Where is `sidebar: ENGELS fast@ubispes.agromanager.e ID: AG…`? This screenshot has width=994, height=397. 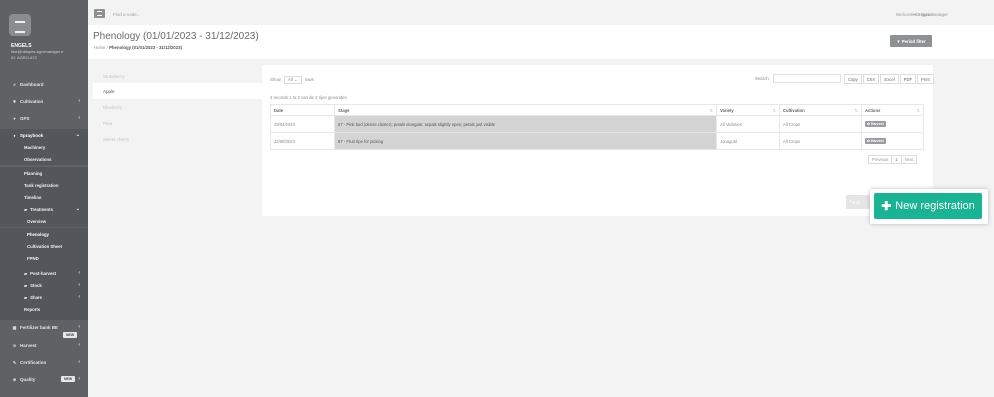 sidebar: ENGELS fast@ubispes.agromanager.e ID: AG… is located at coordinates (44, 198).